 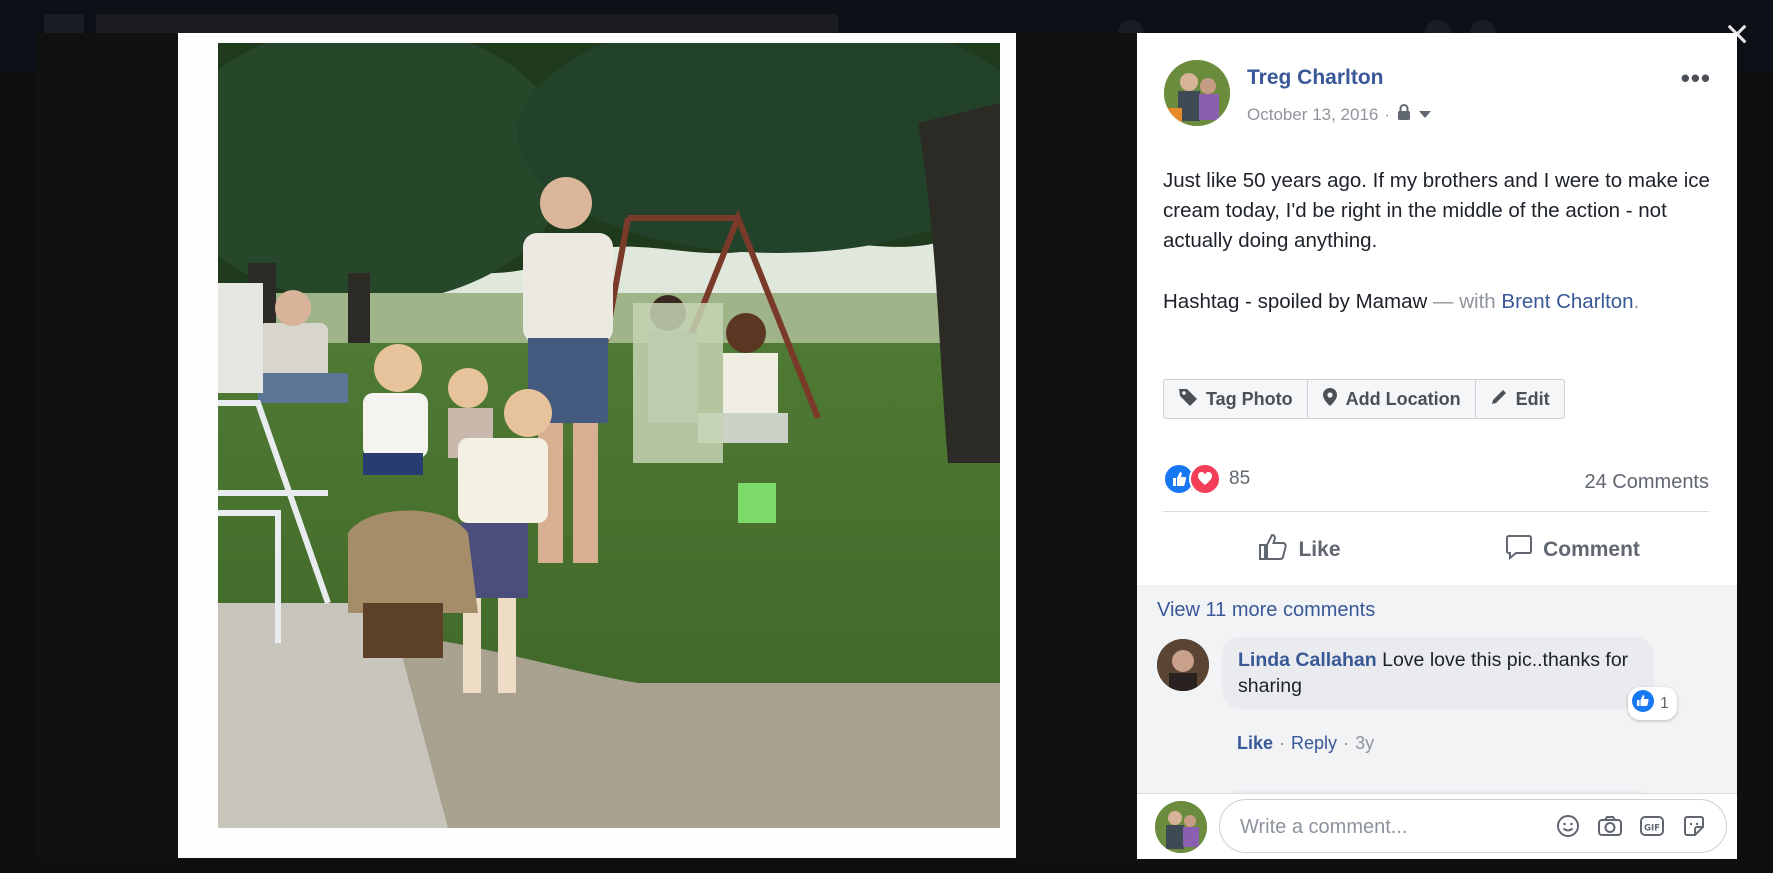 I want to click on emoji-icon, so click(x=1568, y=826).